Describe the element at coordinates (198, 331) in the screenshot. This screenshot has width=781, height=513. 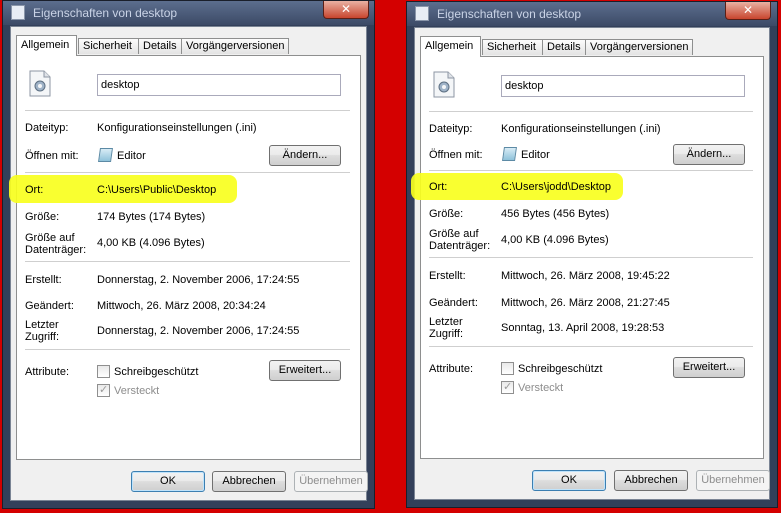
I see `value-accessed: Donnerstag, 2. November 2006, 17:24:55` at that location.